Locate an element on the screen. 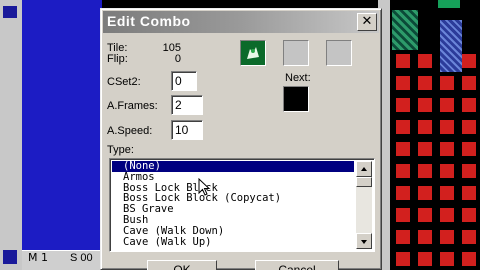  next-combo-preview is located at coordinates (296, 99).